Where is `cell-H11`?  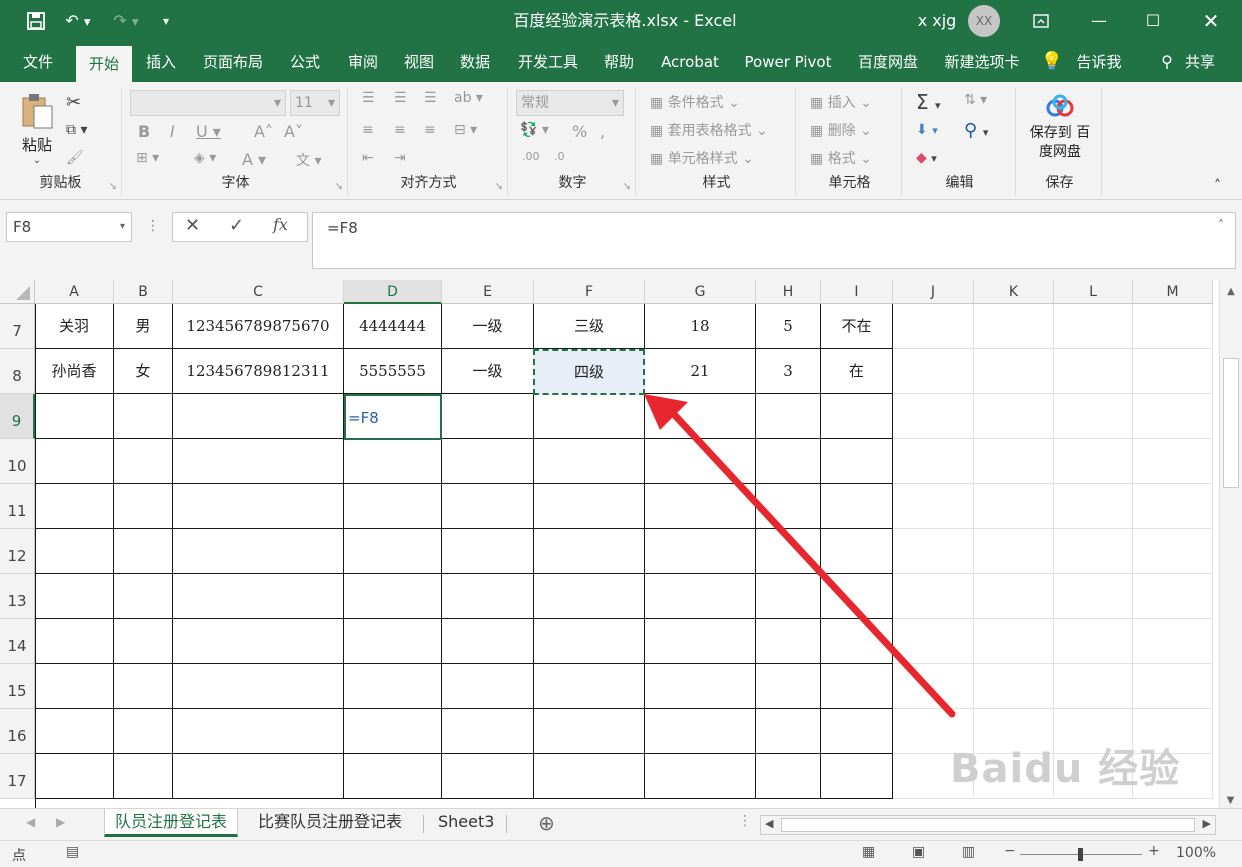 cell-H11 is located at coordinates (788, 506).